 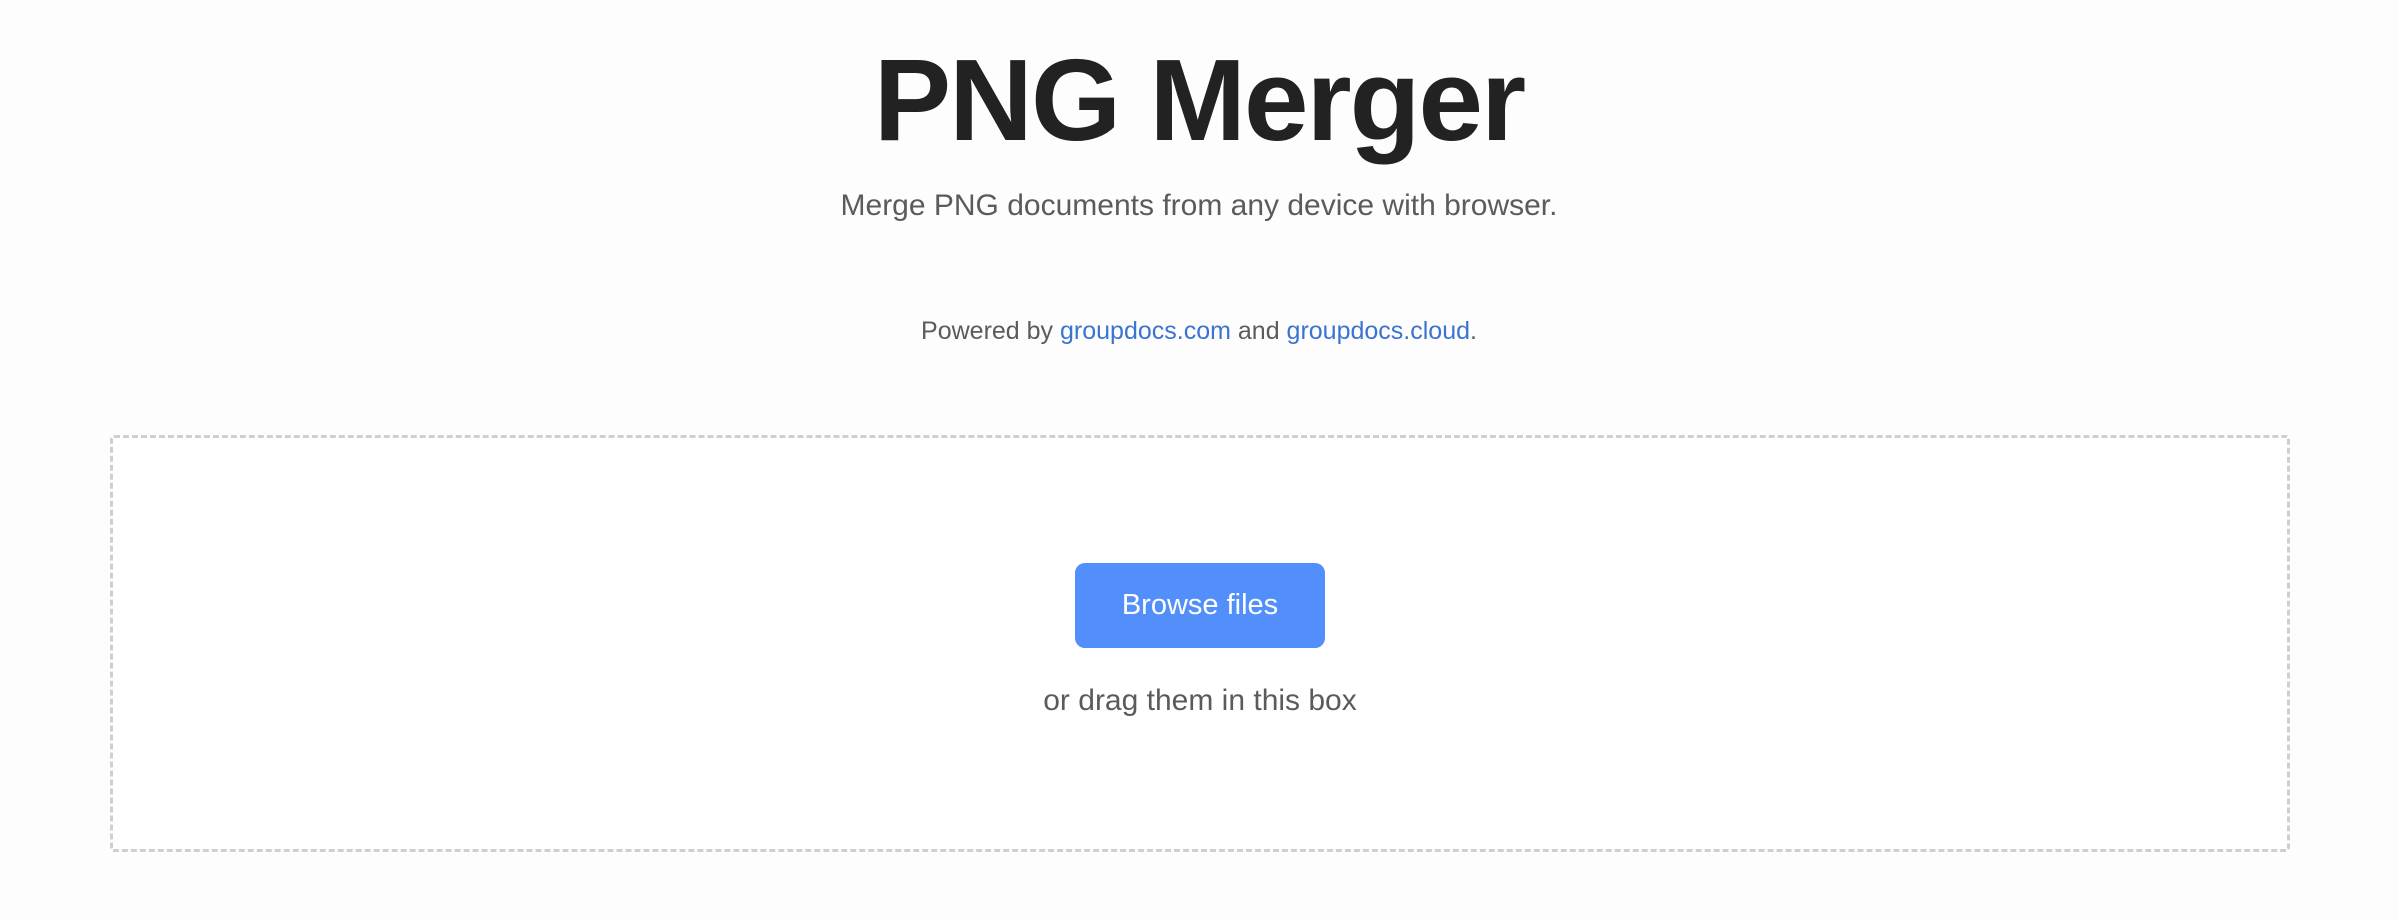 What do you see at coordinates (1473, 331) in the screenshot?
I see `powered-by-suffix: .` at bounding box center [1473, 331].